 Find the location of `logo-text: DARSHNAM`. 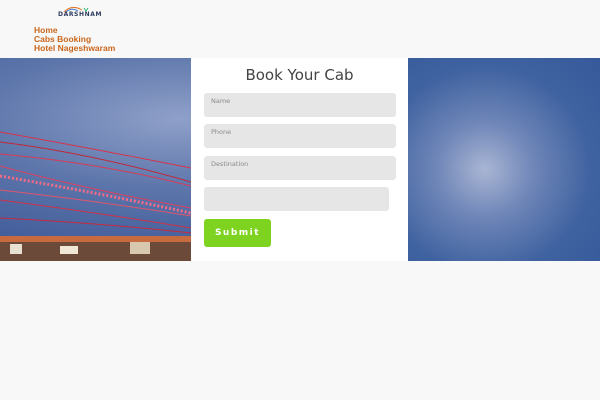

logo-text: DARSHNAM is located at coordinates (80, 14).